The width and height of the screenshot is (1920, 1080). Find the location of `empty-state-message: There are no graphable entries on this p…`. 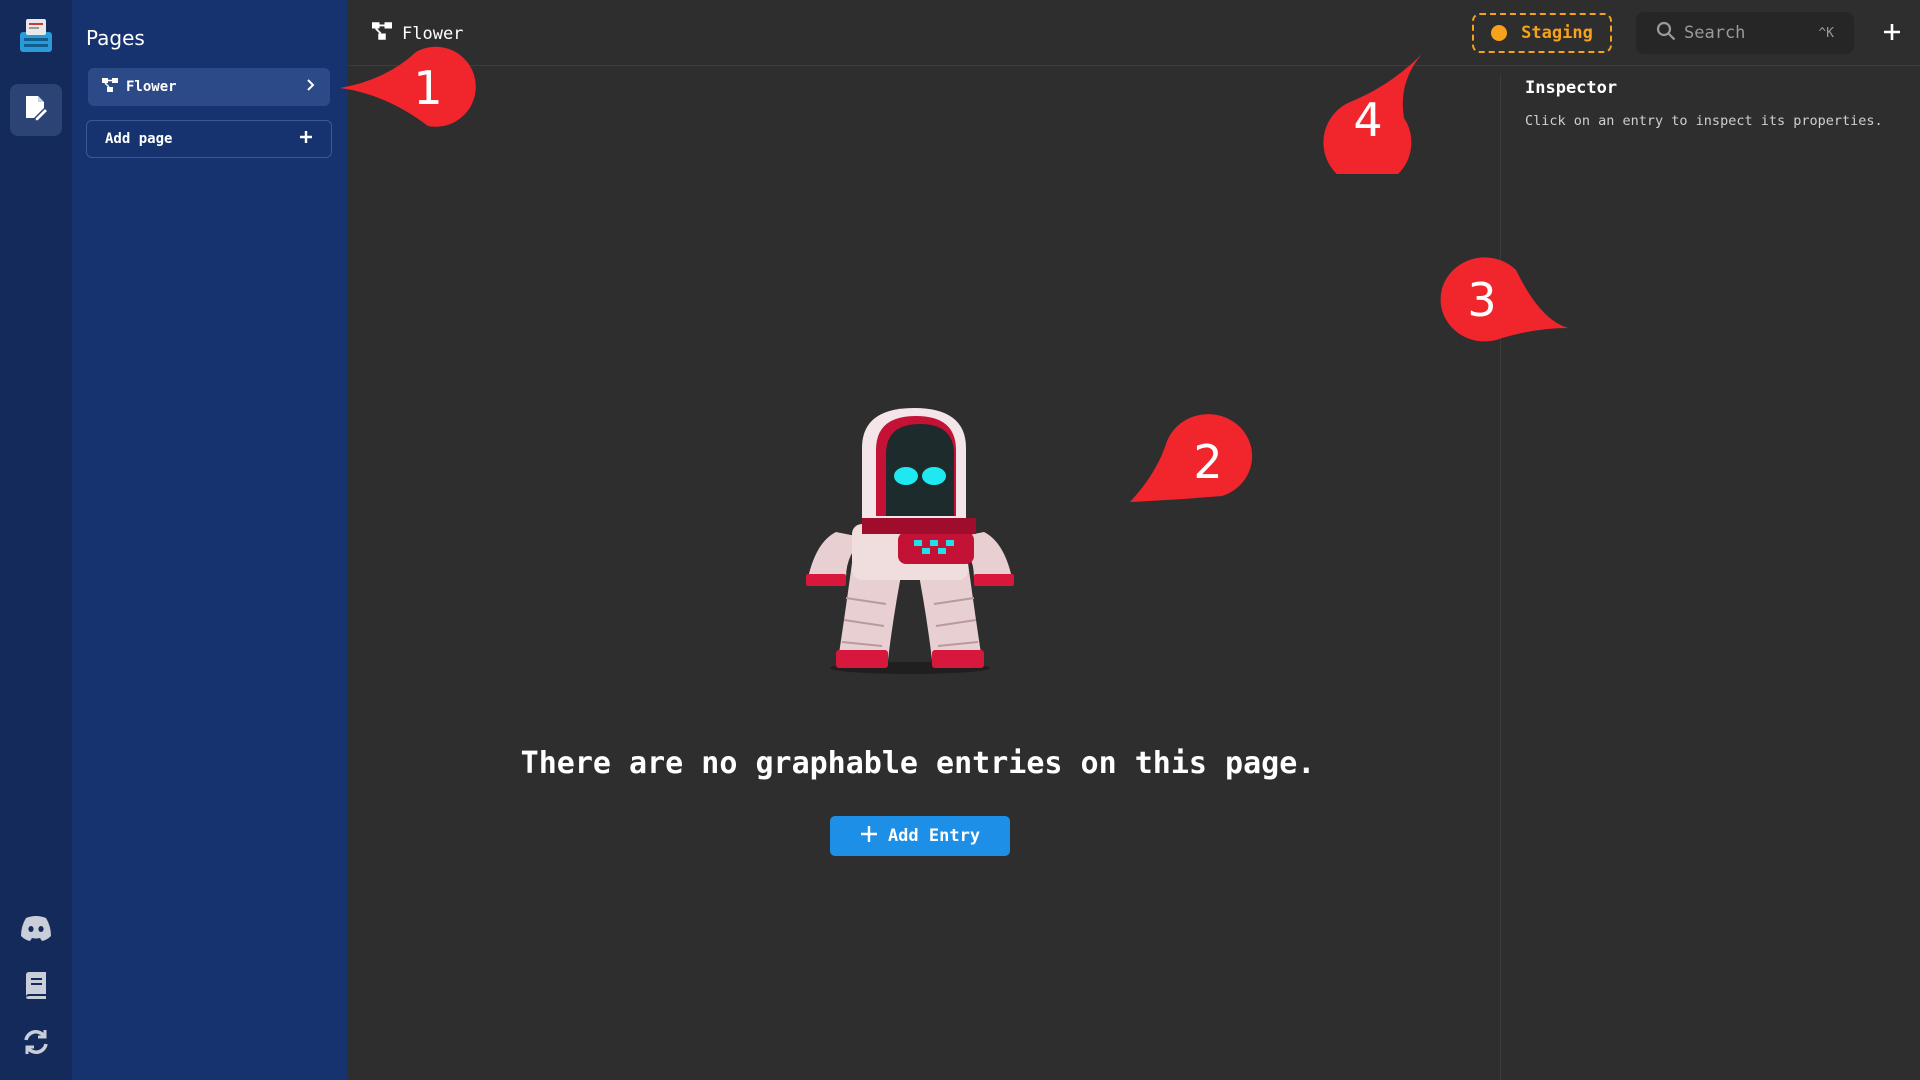

empty-state-message: There are no graphable entries on this p… is located at coordinates (918, 763).